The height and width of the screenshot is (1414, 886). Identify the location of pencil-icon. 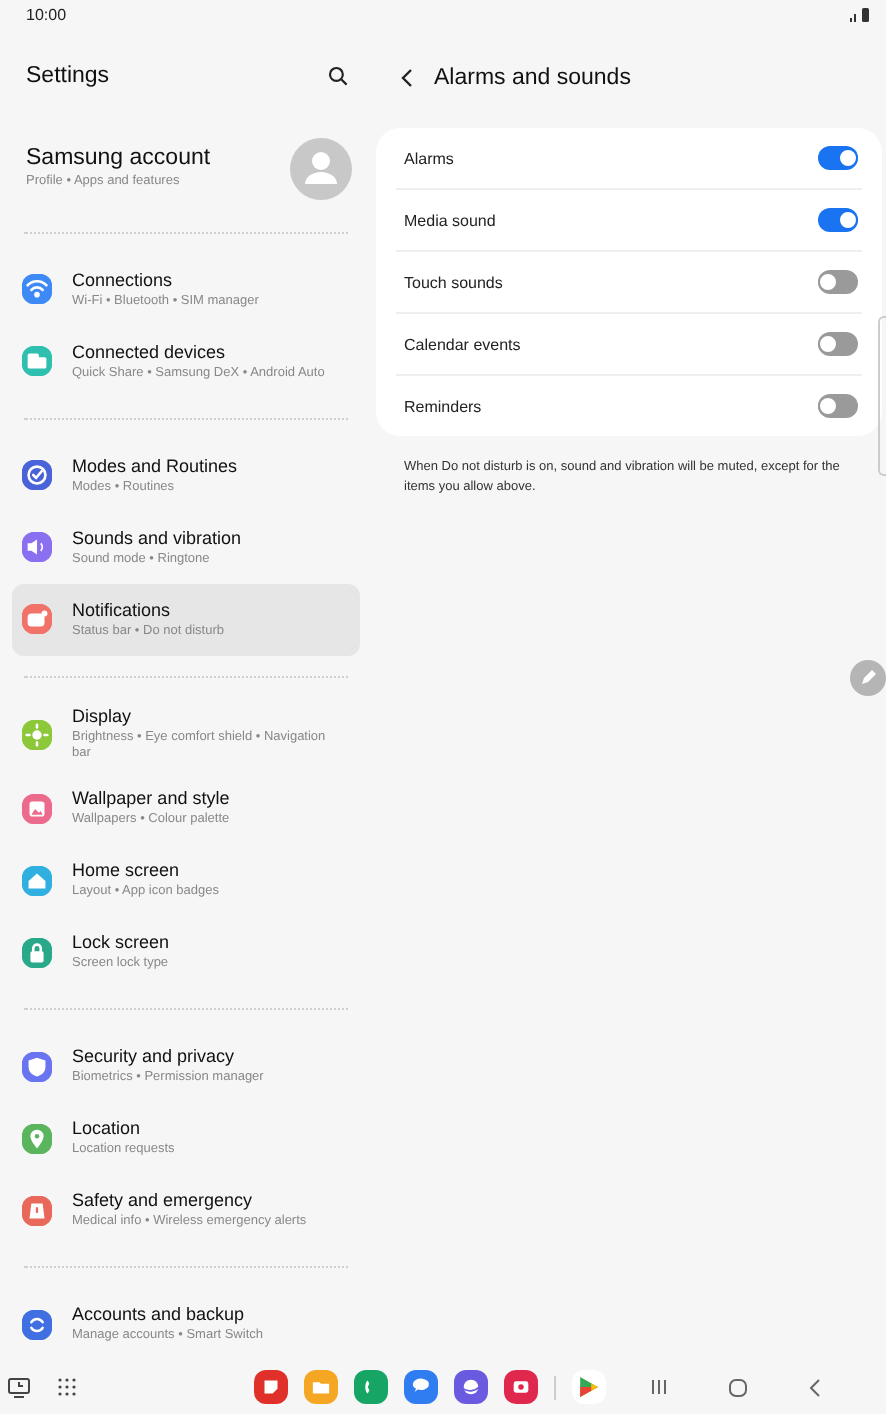
(868, 678).